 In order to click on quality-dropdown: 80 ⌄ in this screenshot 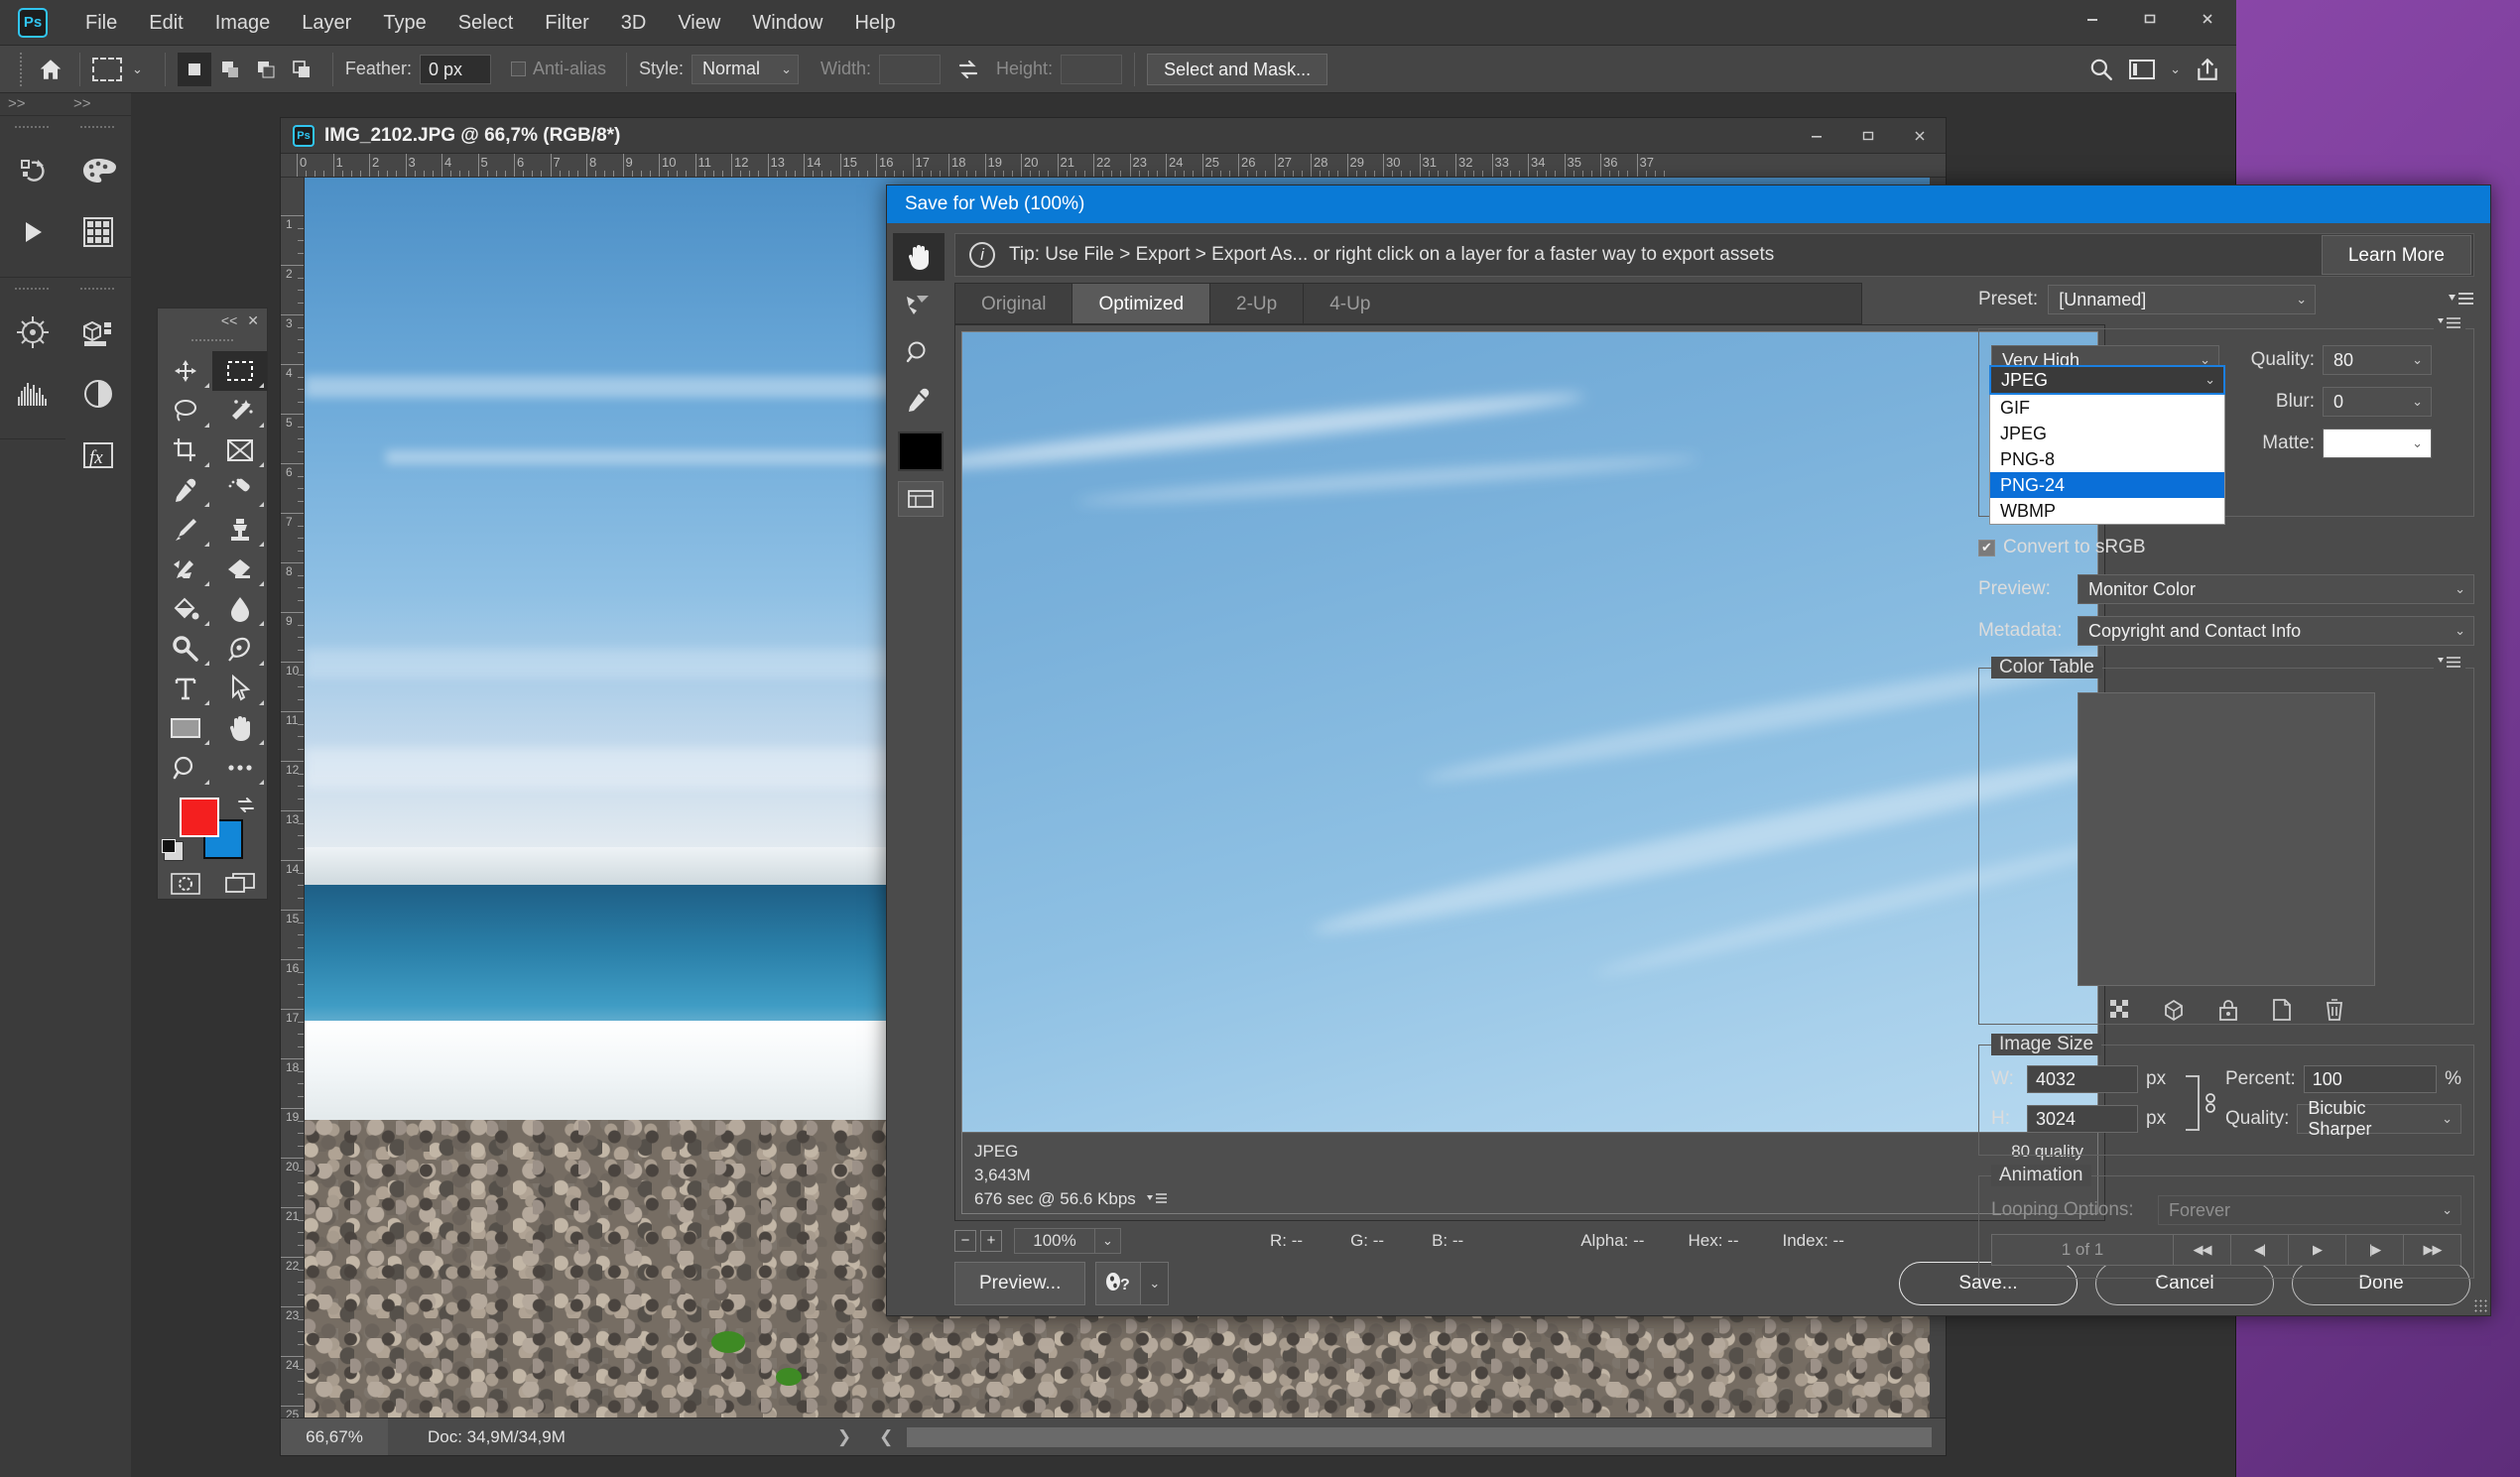, I will do `click(2377, 360)`.